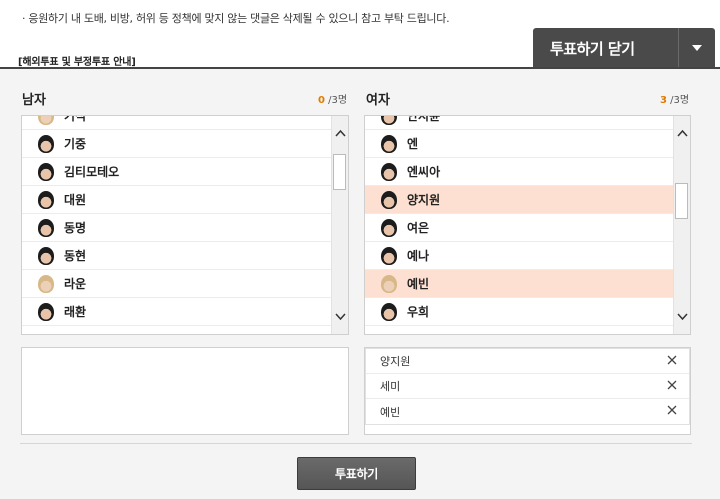 The width and height of the screenshot is (720, 499). I want to click on vote-panel-toggle: 투표하기 닫기, so click(624, 48).